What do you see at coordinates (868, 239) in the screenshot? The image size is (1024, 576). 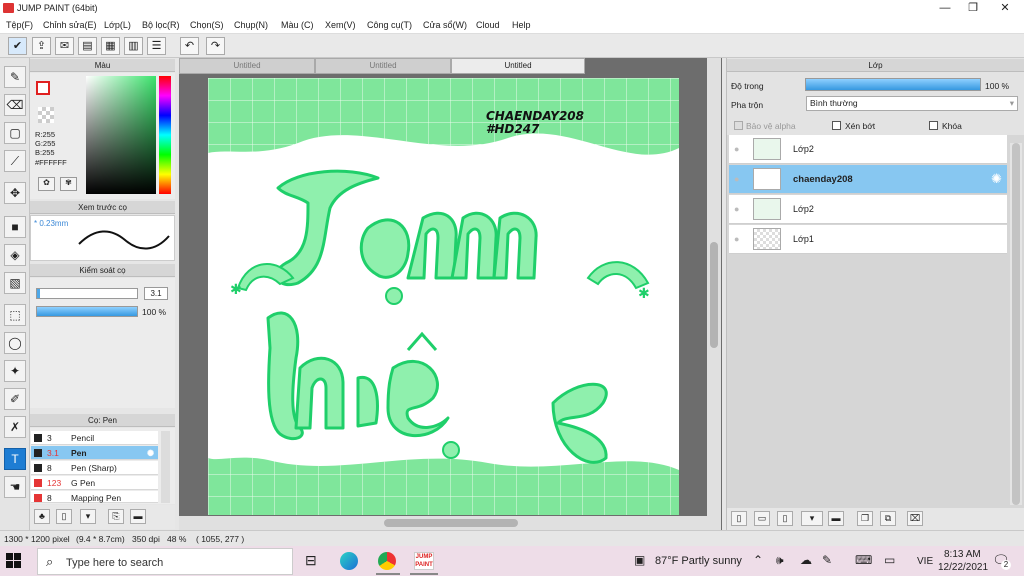 I see `layer-row: ● Lớp1` at bounding box center [868, 239].